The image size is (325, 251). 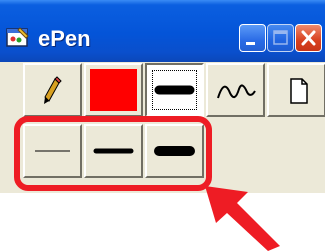 I want to click on new-page-tool-button, so click(x=296, y=90).